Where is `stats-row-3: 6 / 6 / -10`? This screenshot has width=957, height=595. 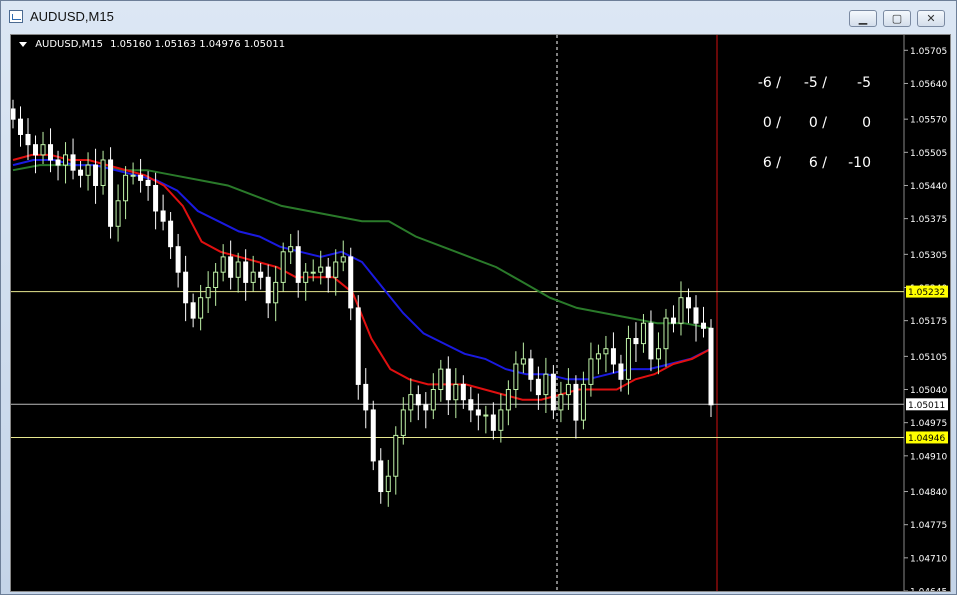
stats-row-3: 6 / 6 / -10 is located at coordinates (806, 164).